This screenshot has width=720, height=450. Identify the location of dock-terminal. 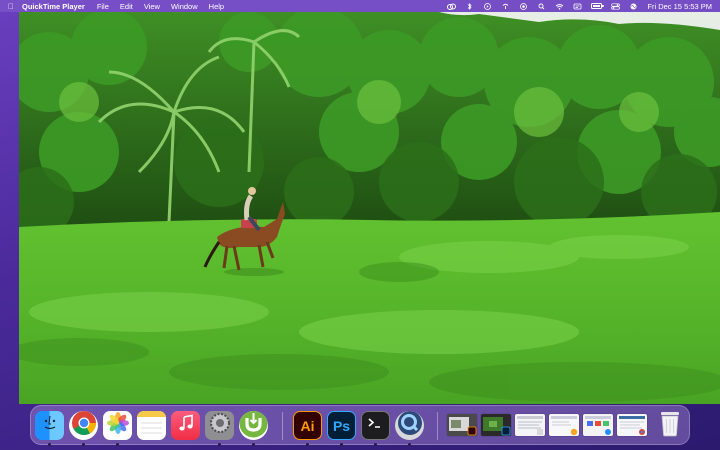
(375, 425).